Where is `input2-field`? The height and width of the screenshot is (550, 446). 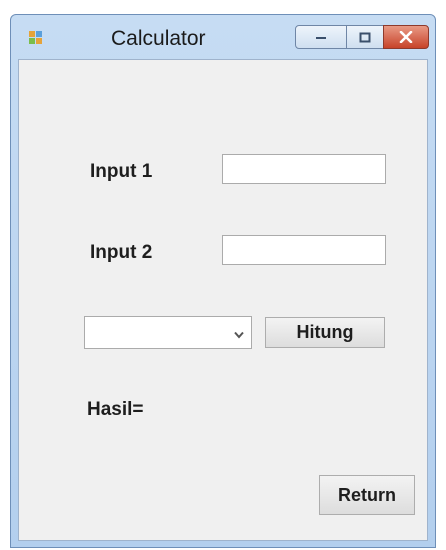
input2-field is located at coordinates (304, 250).